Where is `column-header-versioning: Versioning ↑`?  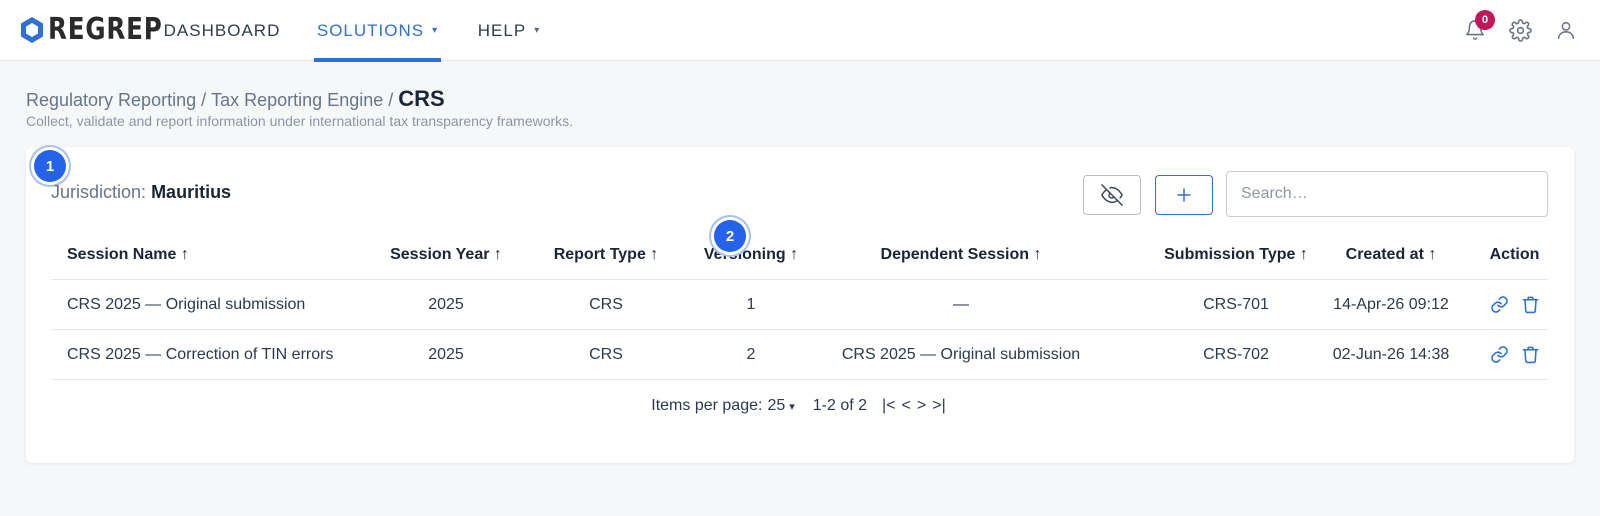
column-header-versioning: Versioning ↑ is located at coordinates (751, 254).